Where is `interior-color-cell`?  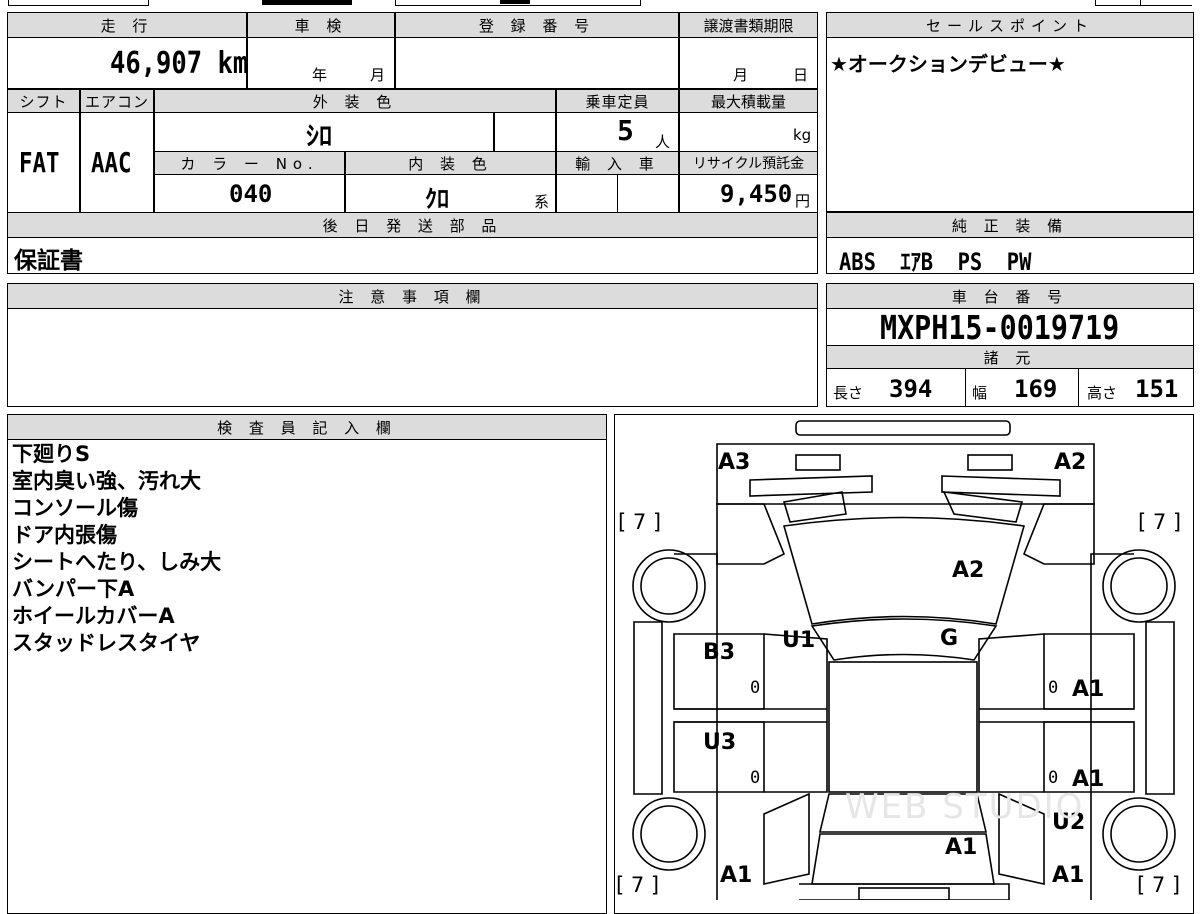
interior-color-cell is located at coordinates (450, 193).